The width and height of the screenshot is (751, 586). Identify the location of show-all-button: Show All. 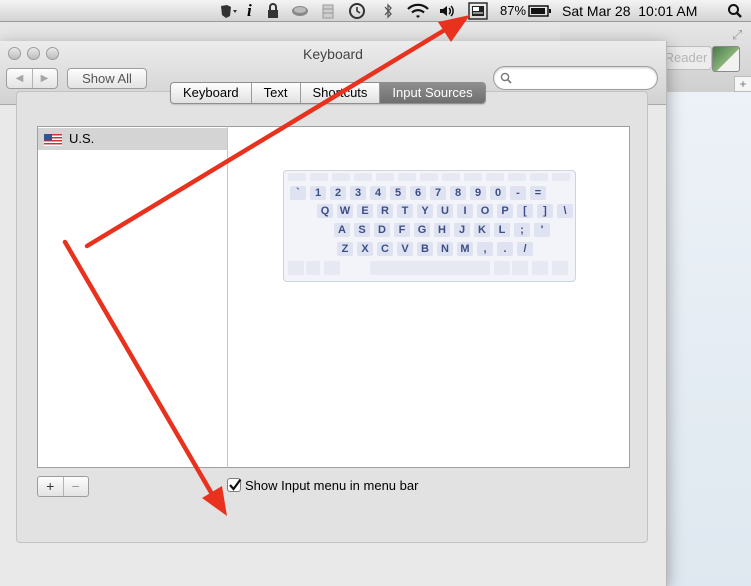
(107, 78).